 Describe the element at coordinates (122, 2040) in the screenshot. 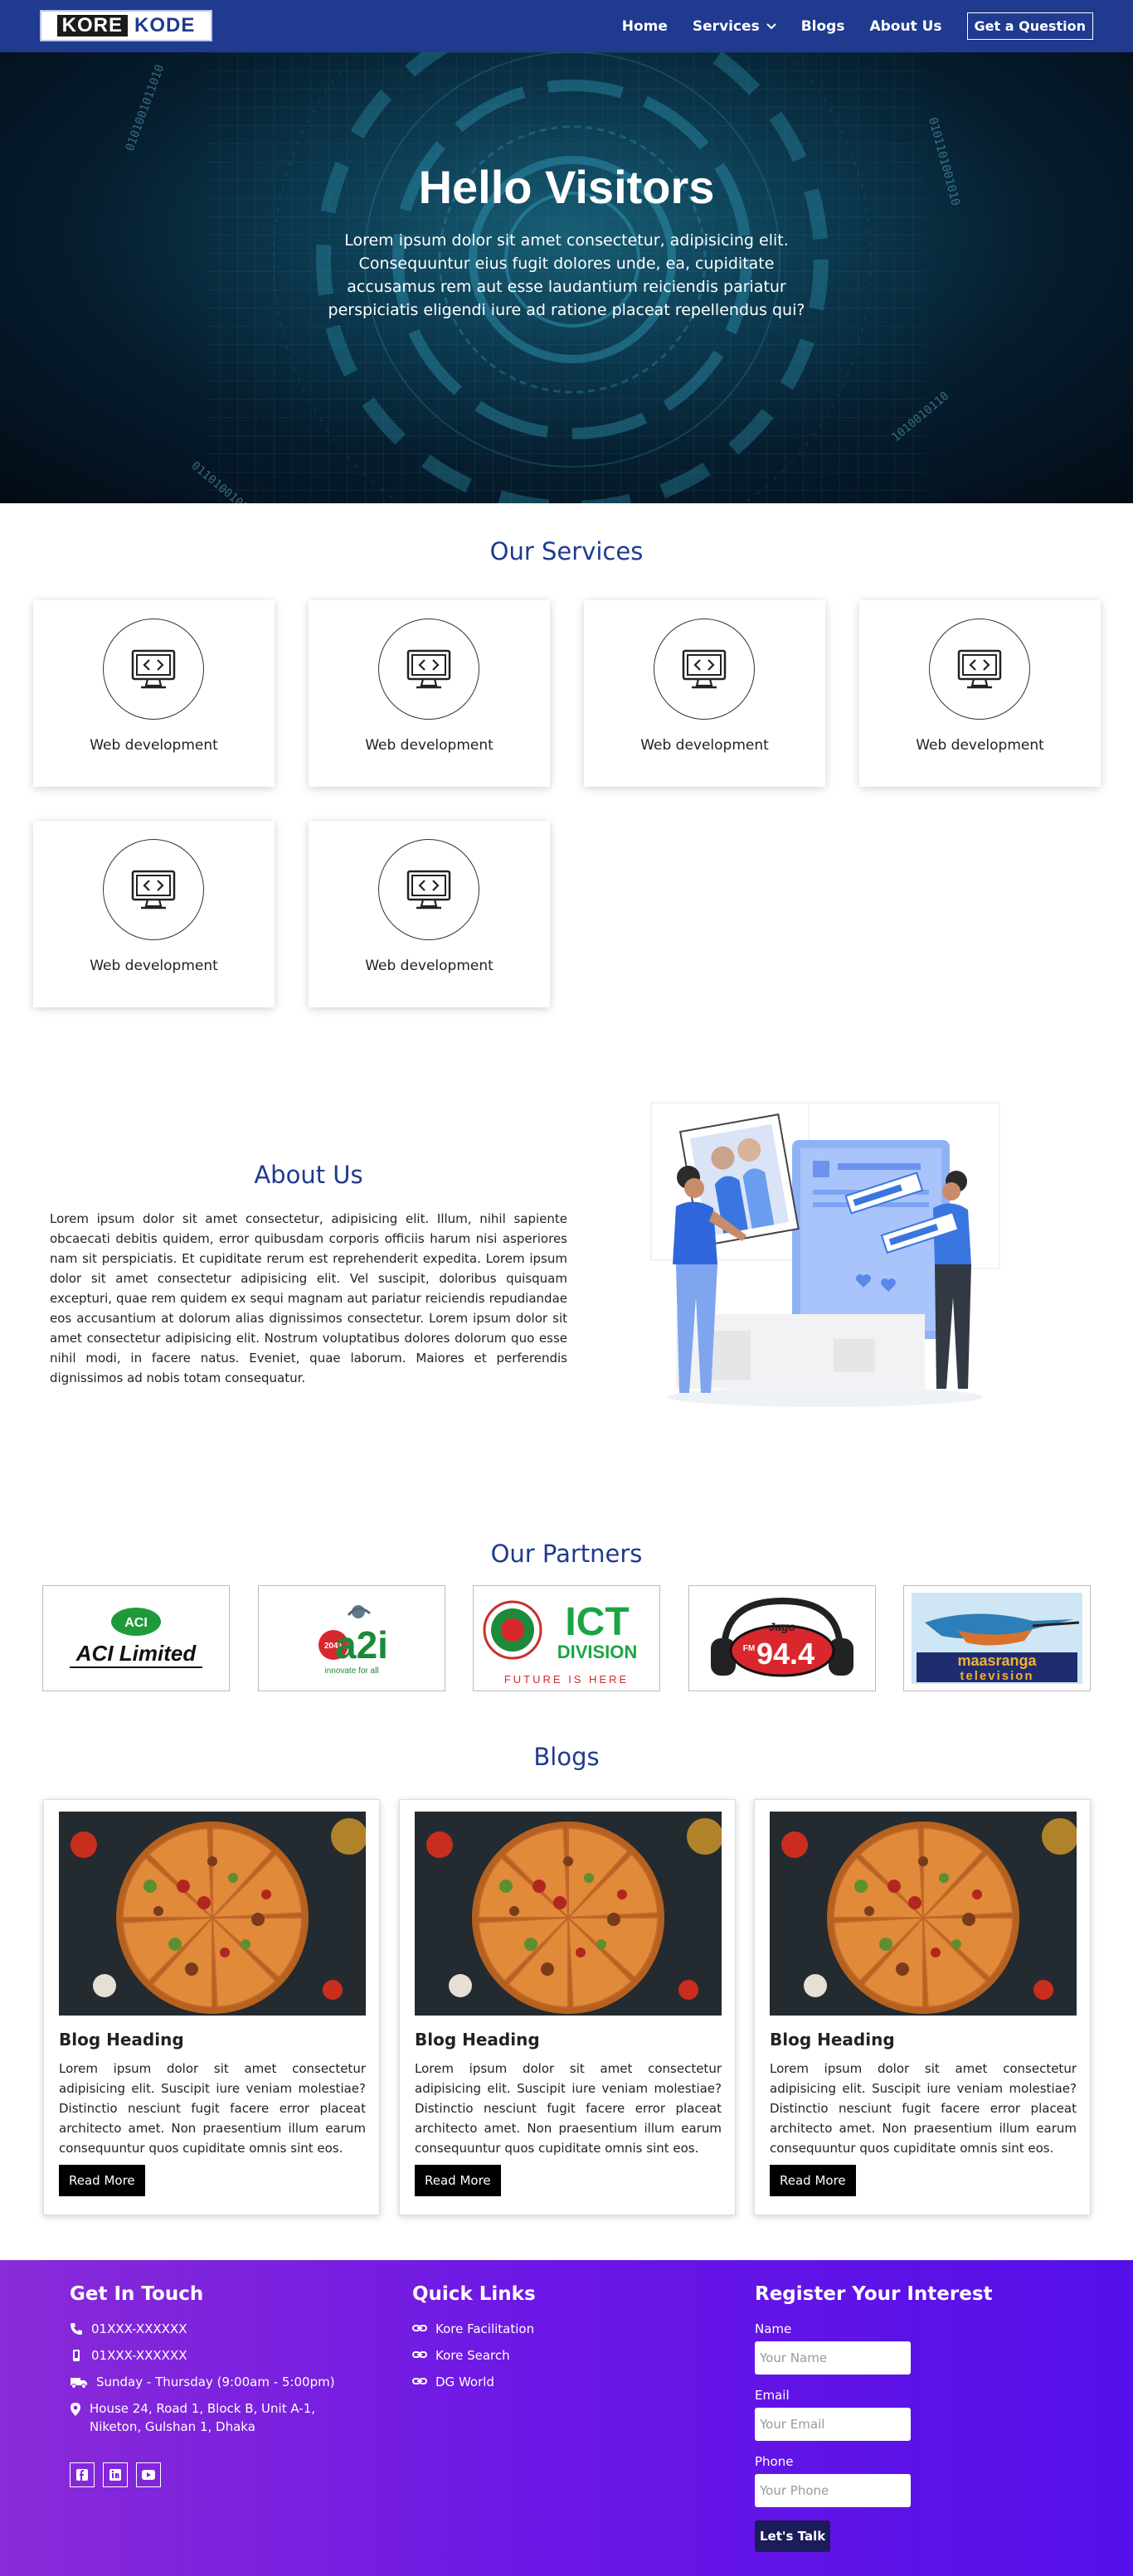

I see `blog-heading: Blog Heading` at that location.